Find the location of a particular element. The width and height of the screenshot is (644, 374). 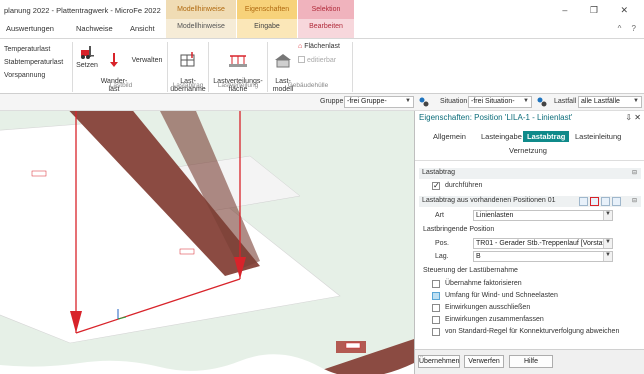

option-label: Einwirkungen zusammenfassen is located at coordinates (494, 319).